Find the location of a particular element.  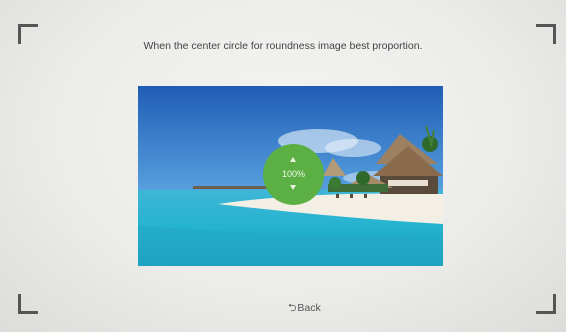

frame-corner-bottom-left is located at coordinates (28, 304).